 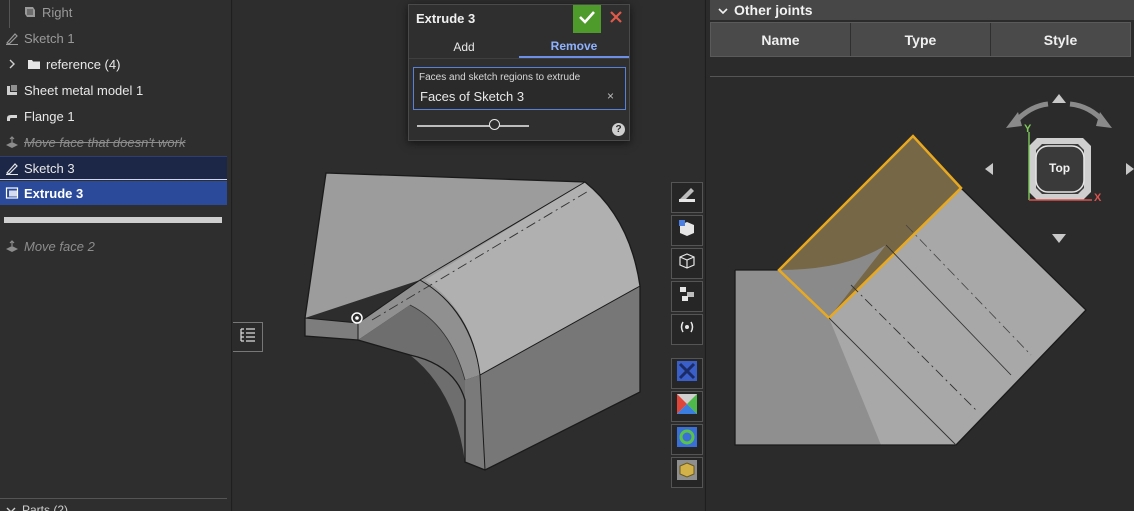 What do you see at coordinates (83, 64) in the screenshot?
I see `tree-item-label: reference (4)` at bounding box center [83, 64].